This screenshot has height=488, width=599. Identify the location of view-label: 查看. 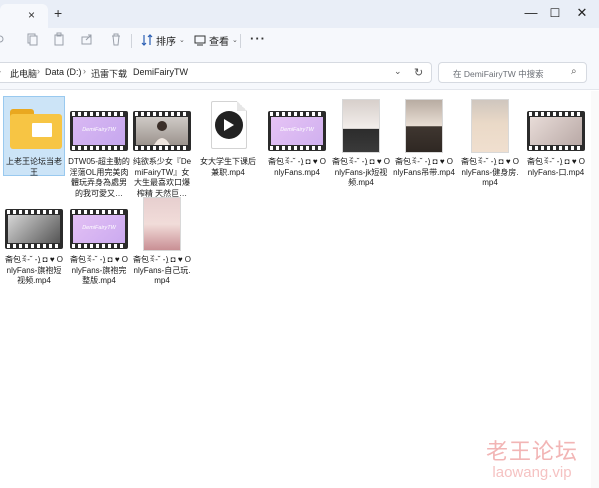
(219, 42).